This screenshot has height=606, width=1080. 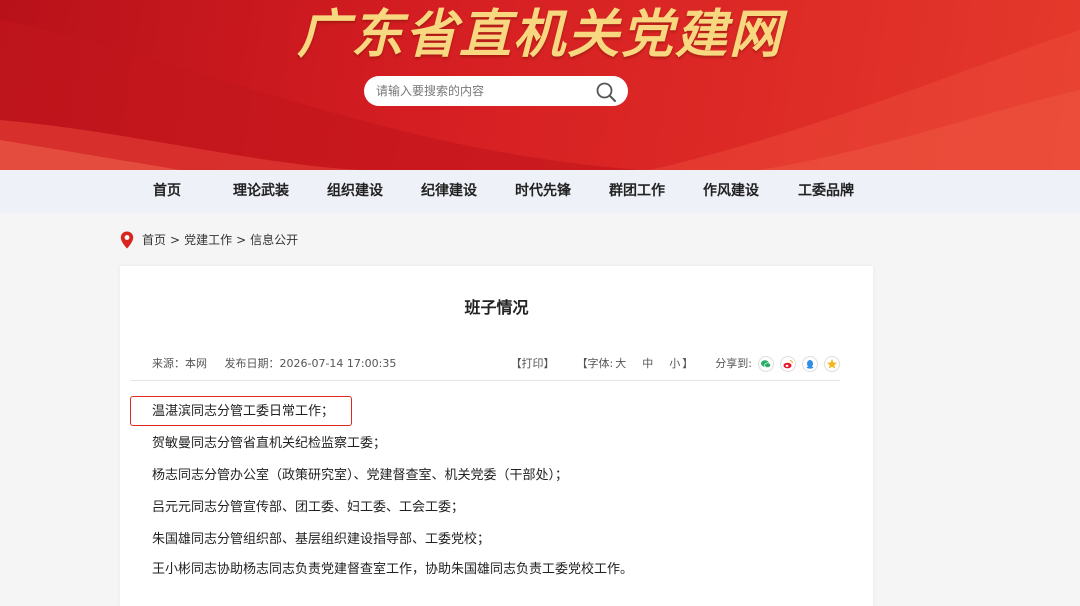 I want to click on article-paragraph: 杨志同志分管办公室（政策研究室）、党建督查室、机关党委（干部处）；, so click(x=360, y=475).